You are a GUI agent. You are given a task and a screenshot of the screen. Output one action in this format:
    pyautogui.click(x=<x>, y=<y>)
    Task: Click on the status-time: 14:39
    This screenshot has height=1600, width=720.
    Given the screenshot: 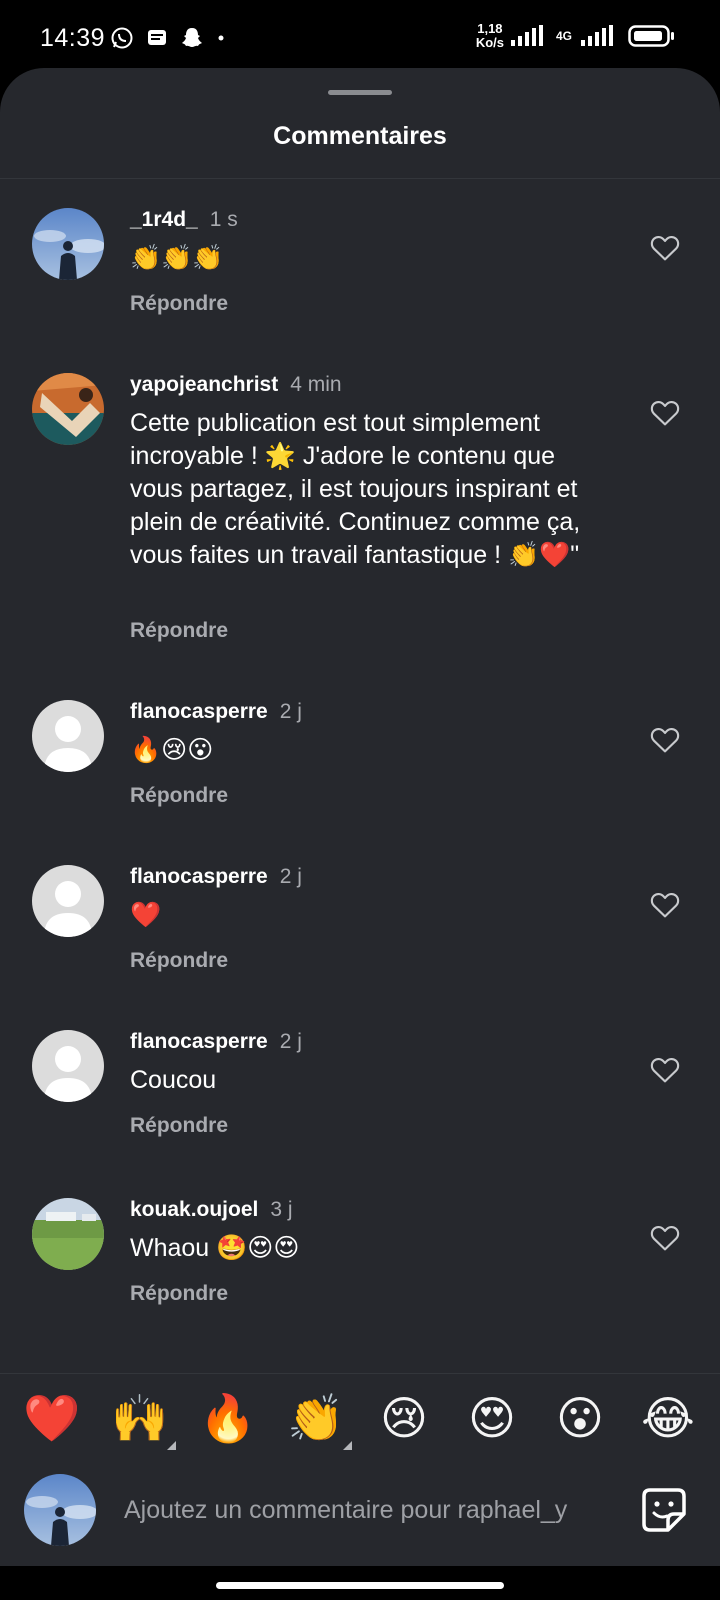 What is the action you would take?
    pyautogui.click(x=73, y=38)
    